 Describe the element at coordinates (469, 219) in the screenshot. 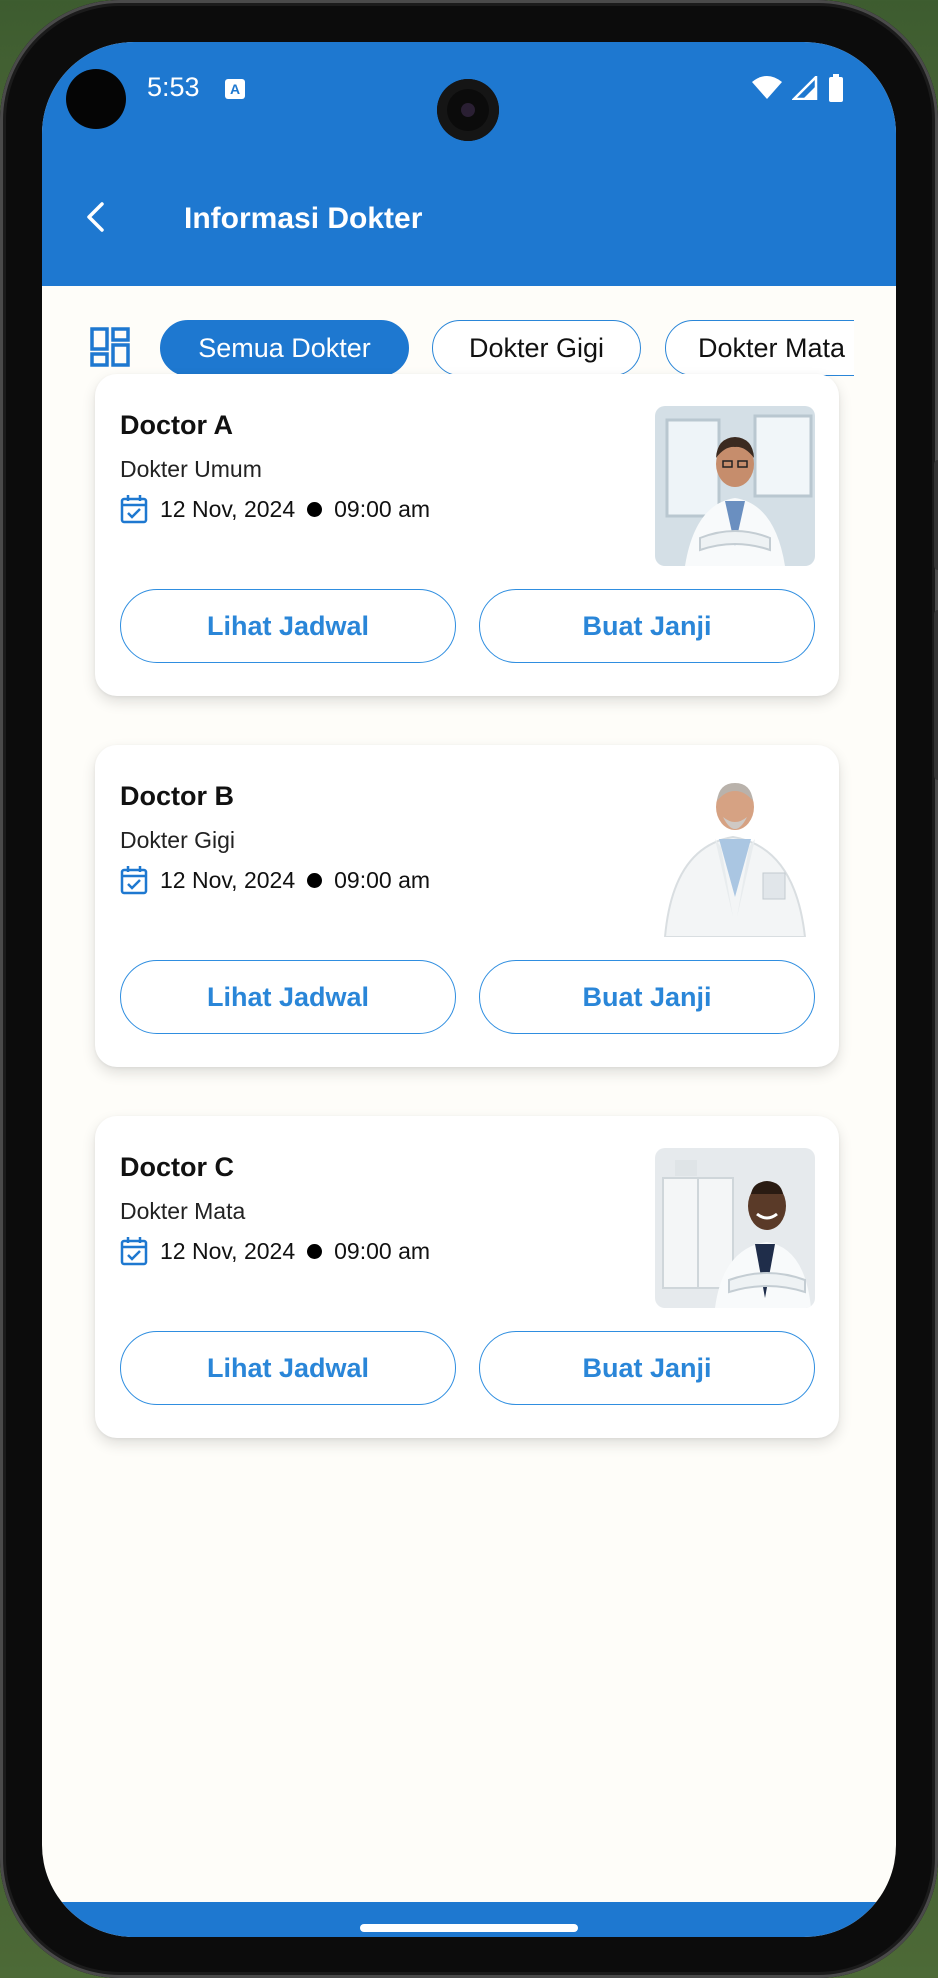

I see `app-bar: Informasi Dokter` at that location.